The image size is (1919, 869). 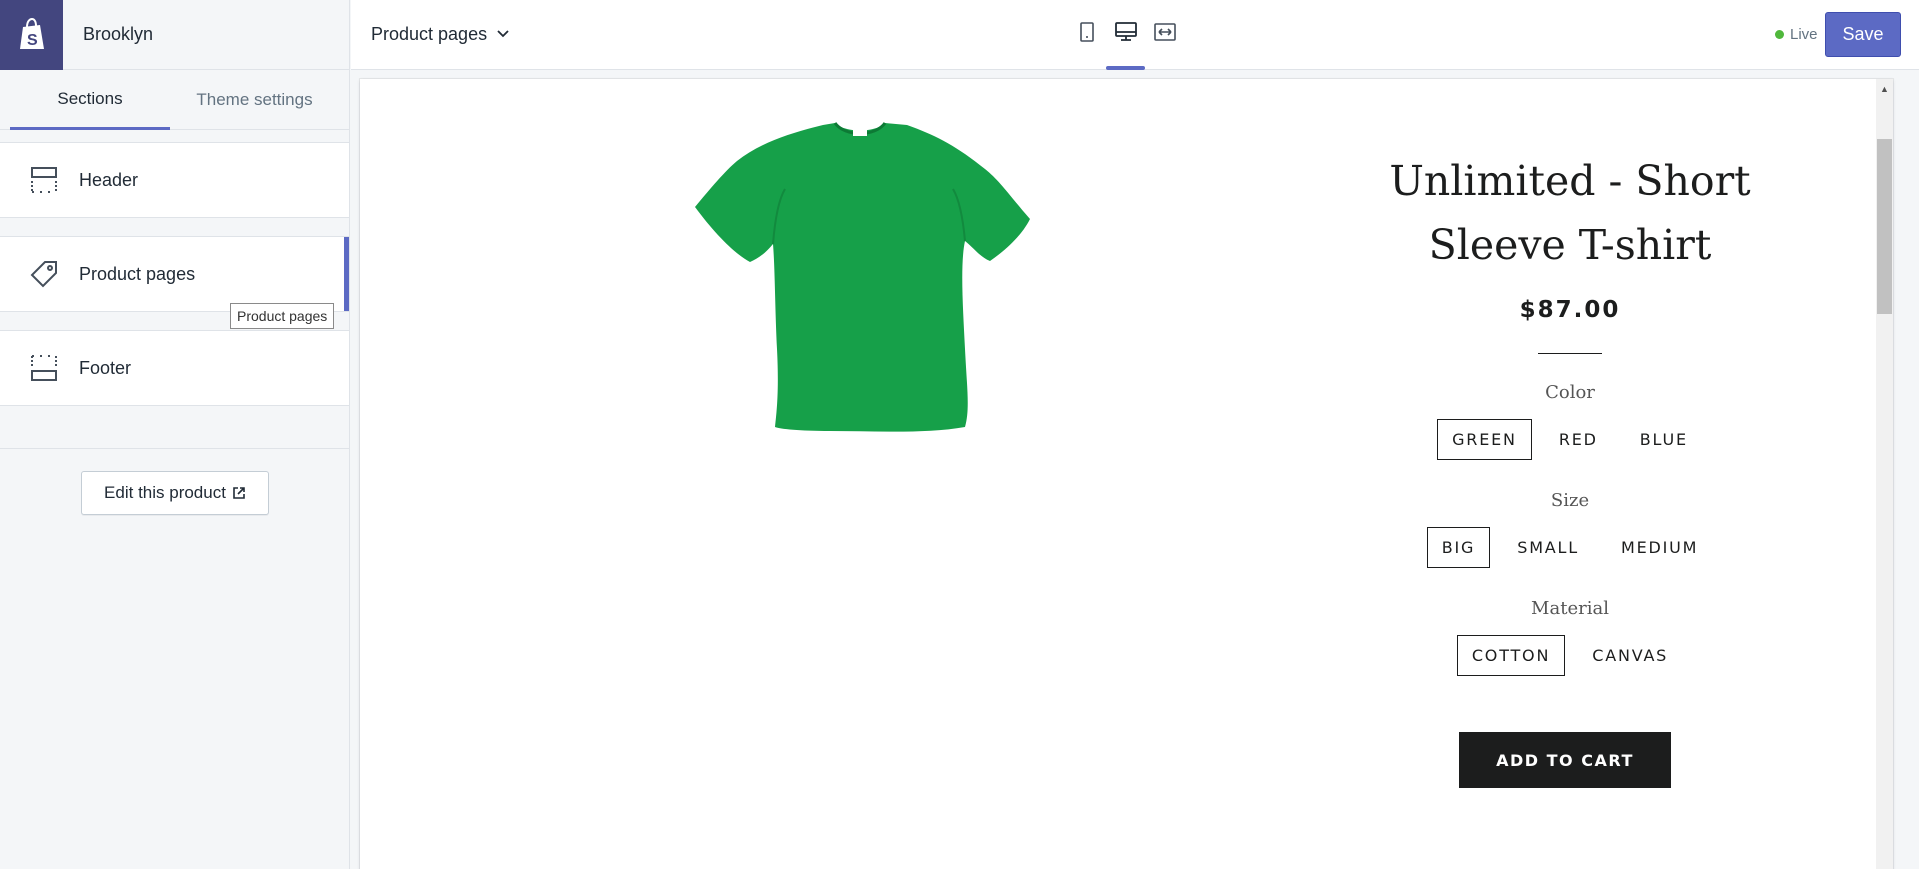 I want to click on color-options: GREEN RED BLUE, so click(x=1570, y=439).